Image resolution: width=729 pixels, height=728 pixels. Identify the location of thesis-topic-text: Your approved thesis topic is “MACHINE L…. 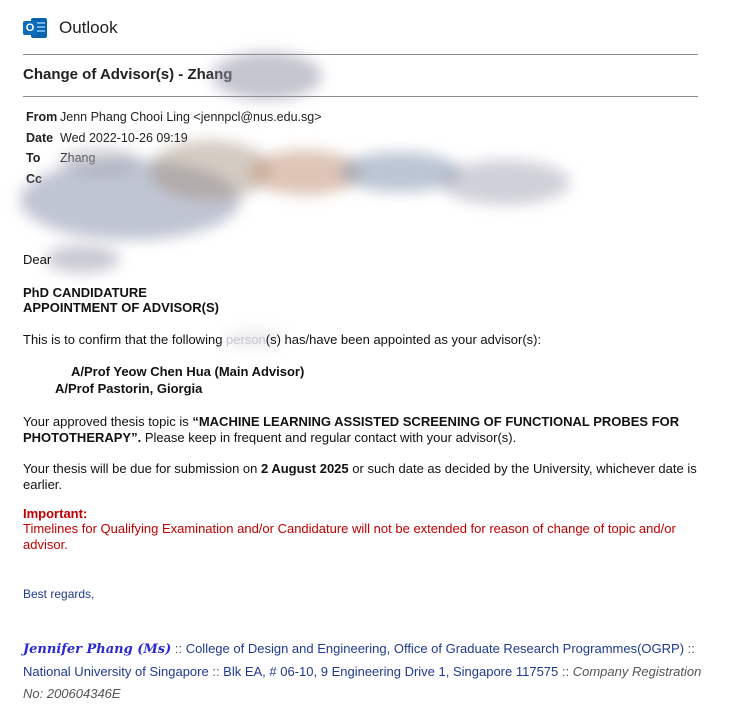
(351, 429).